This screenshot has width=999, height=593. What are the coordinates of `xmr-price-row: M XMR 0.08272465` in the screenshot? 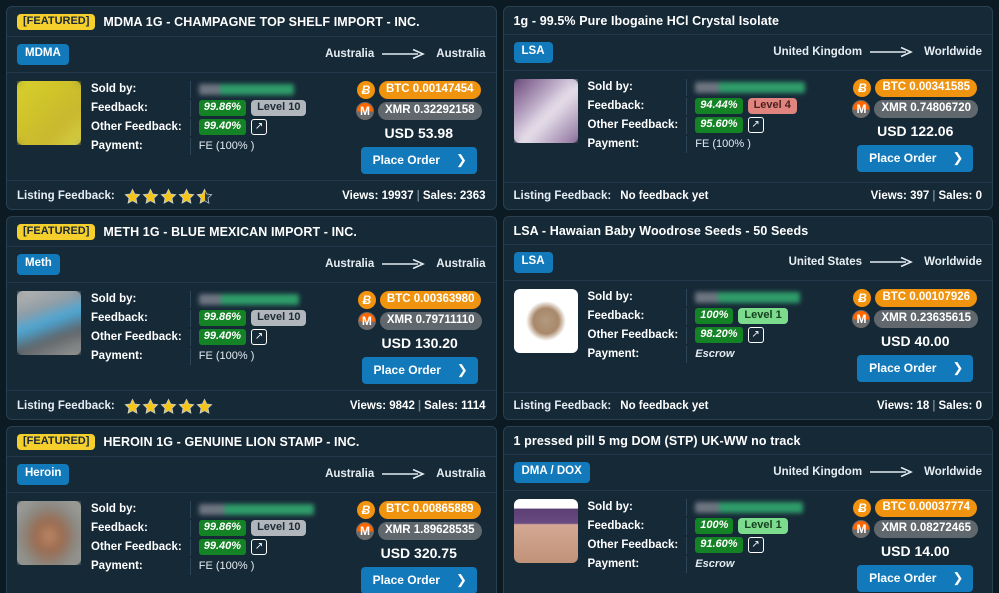 It's located at (915, 528).